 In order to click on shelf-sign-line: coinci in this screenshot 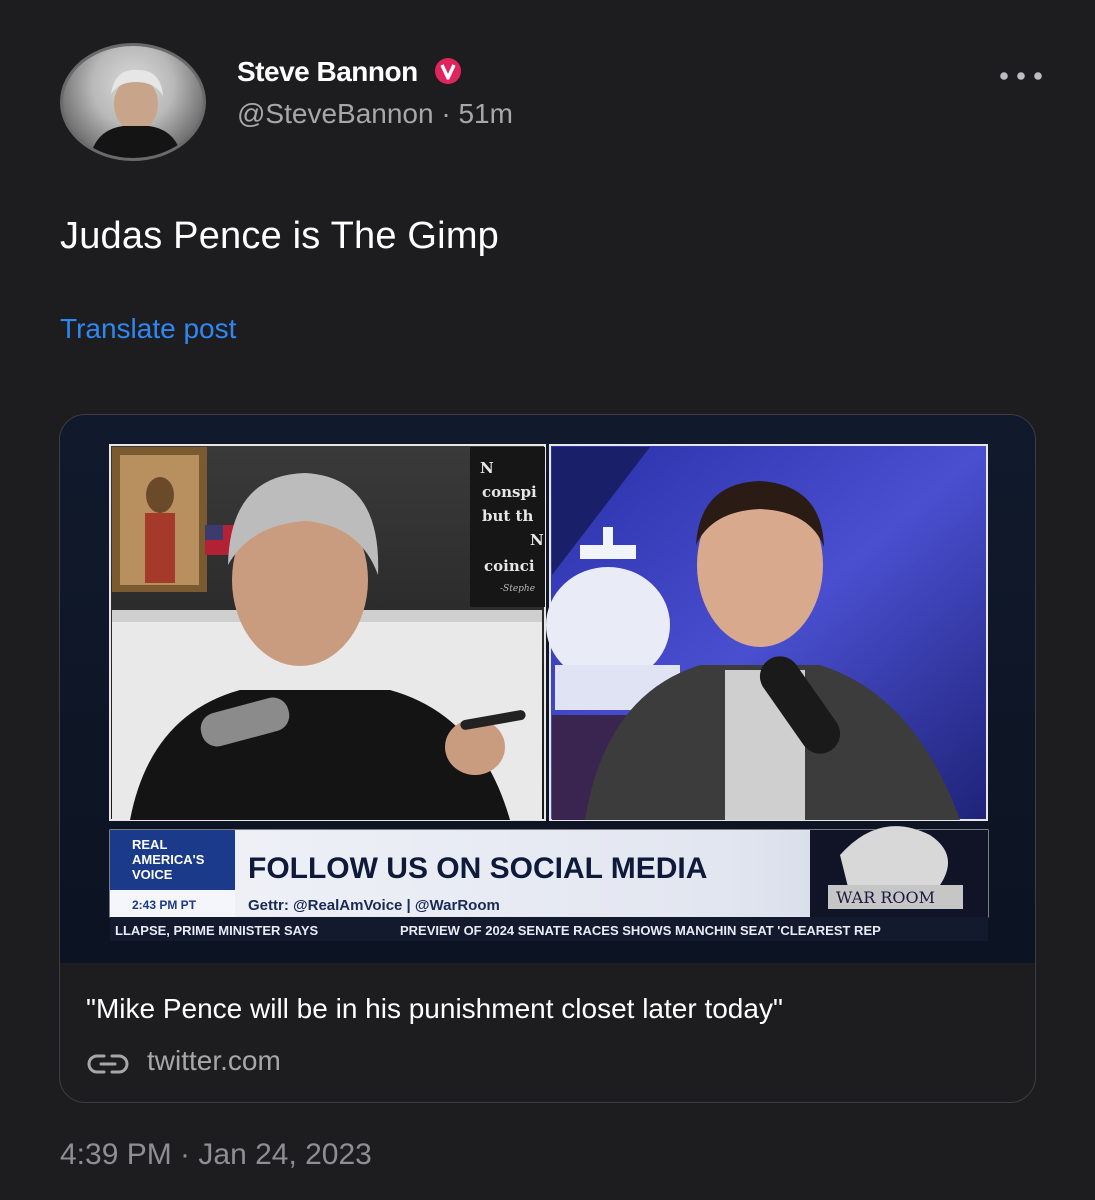, I will do `click(509, 566)`.